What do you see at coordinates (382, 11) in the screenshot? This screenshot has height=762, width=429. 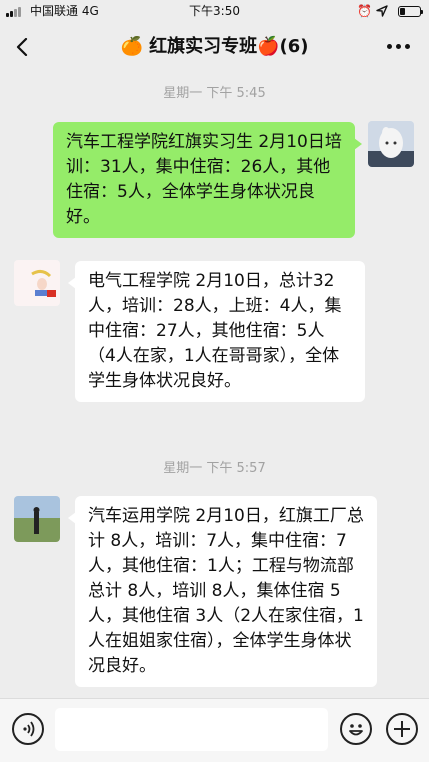 I see `location-icon` at bounding box center [382, 11].